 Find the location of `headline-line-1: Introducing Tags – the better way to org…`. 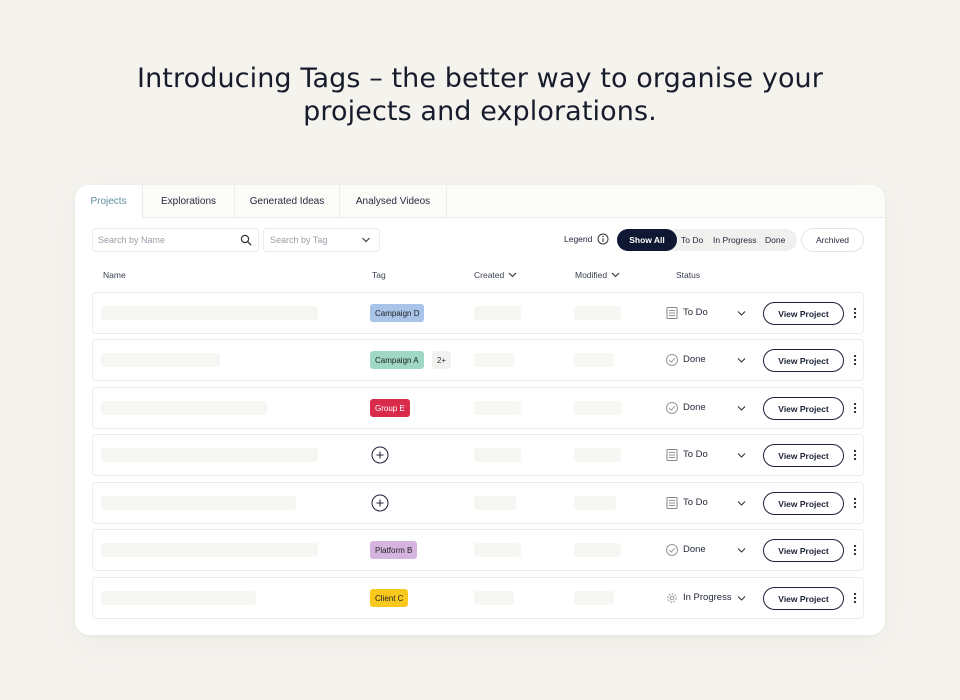

headline-line-1: Introducing Tags – the better way to org… is located at coordinates (480, 78).